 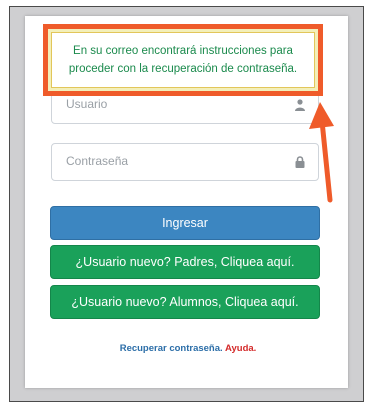 I want to click on help-link: Ayuda., so click(x=240, y=348).